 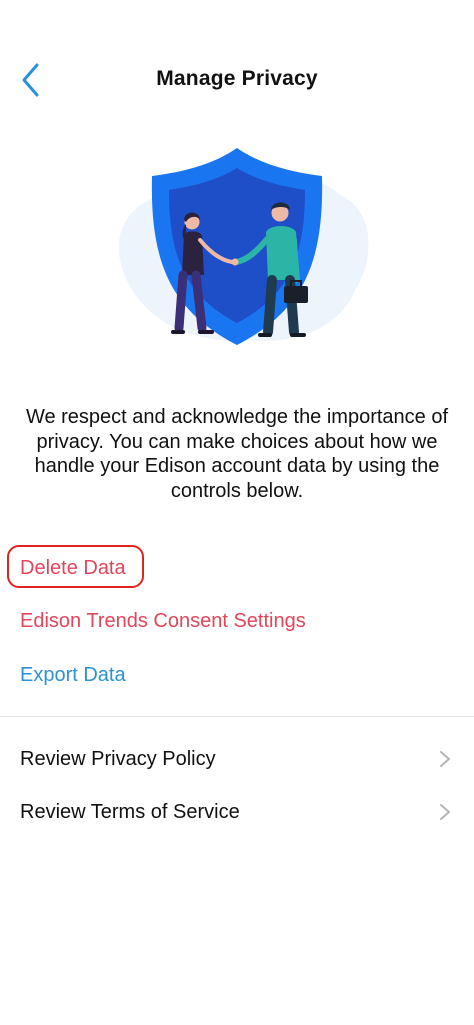 What do you see at coordinates (130, 812) in the screenshot?
I see `review-terms-of-service-label: Review Terms of Service` at bounding box center [130, 812].